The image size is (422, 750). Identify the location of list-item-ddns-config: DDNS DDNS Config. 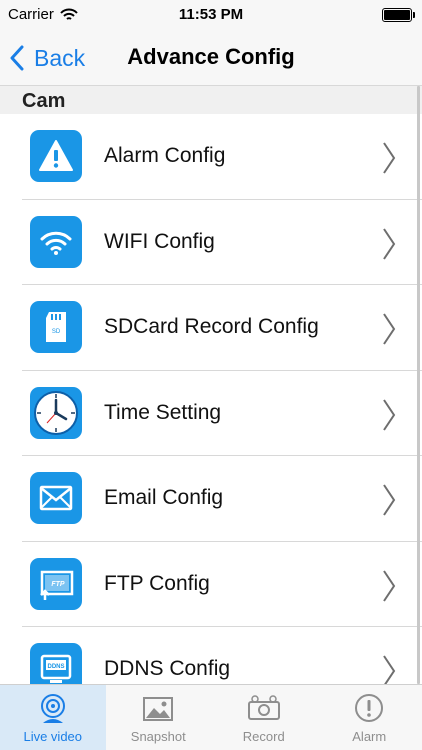
(222, 655).